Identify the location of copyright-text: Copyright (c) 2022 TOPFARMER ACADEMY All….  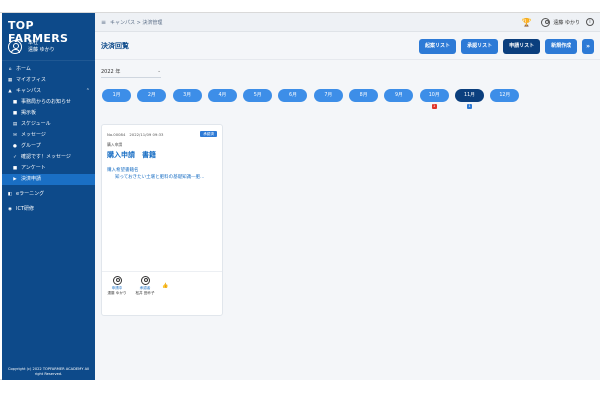
(48, 371).